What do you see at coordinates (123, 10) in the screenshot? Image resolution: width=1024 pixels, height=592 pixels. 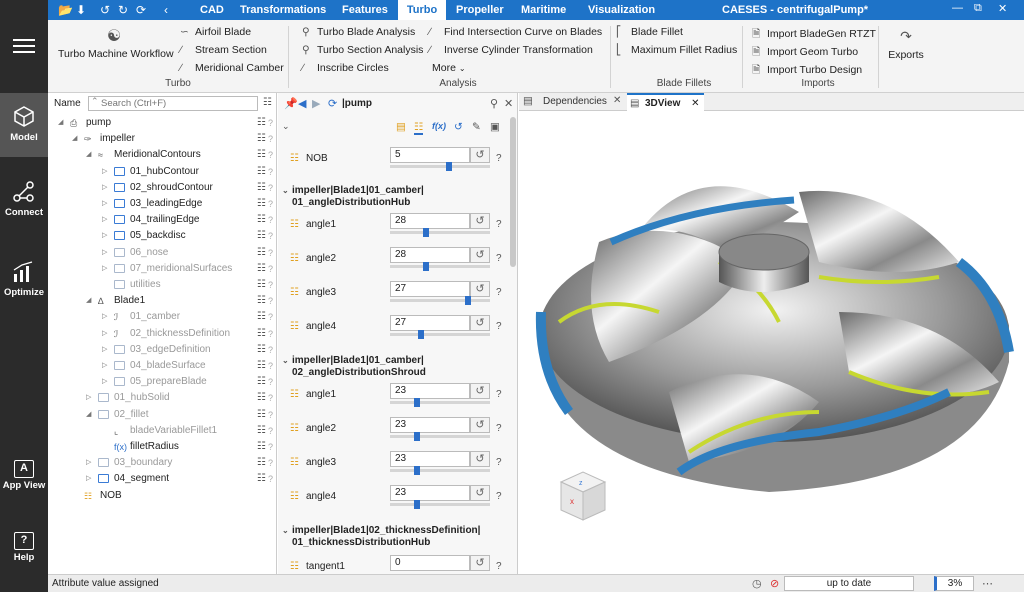 I see `redo-icon: ↻` at bounding box center [123, 10].